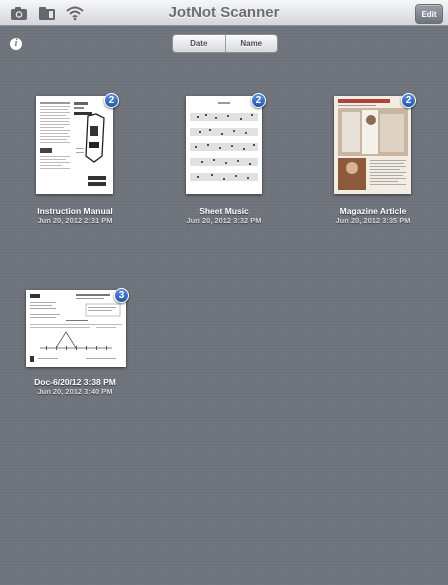  I want to click on document-date: Jun 20, 2012 3:35 PM, so click(373, 220).